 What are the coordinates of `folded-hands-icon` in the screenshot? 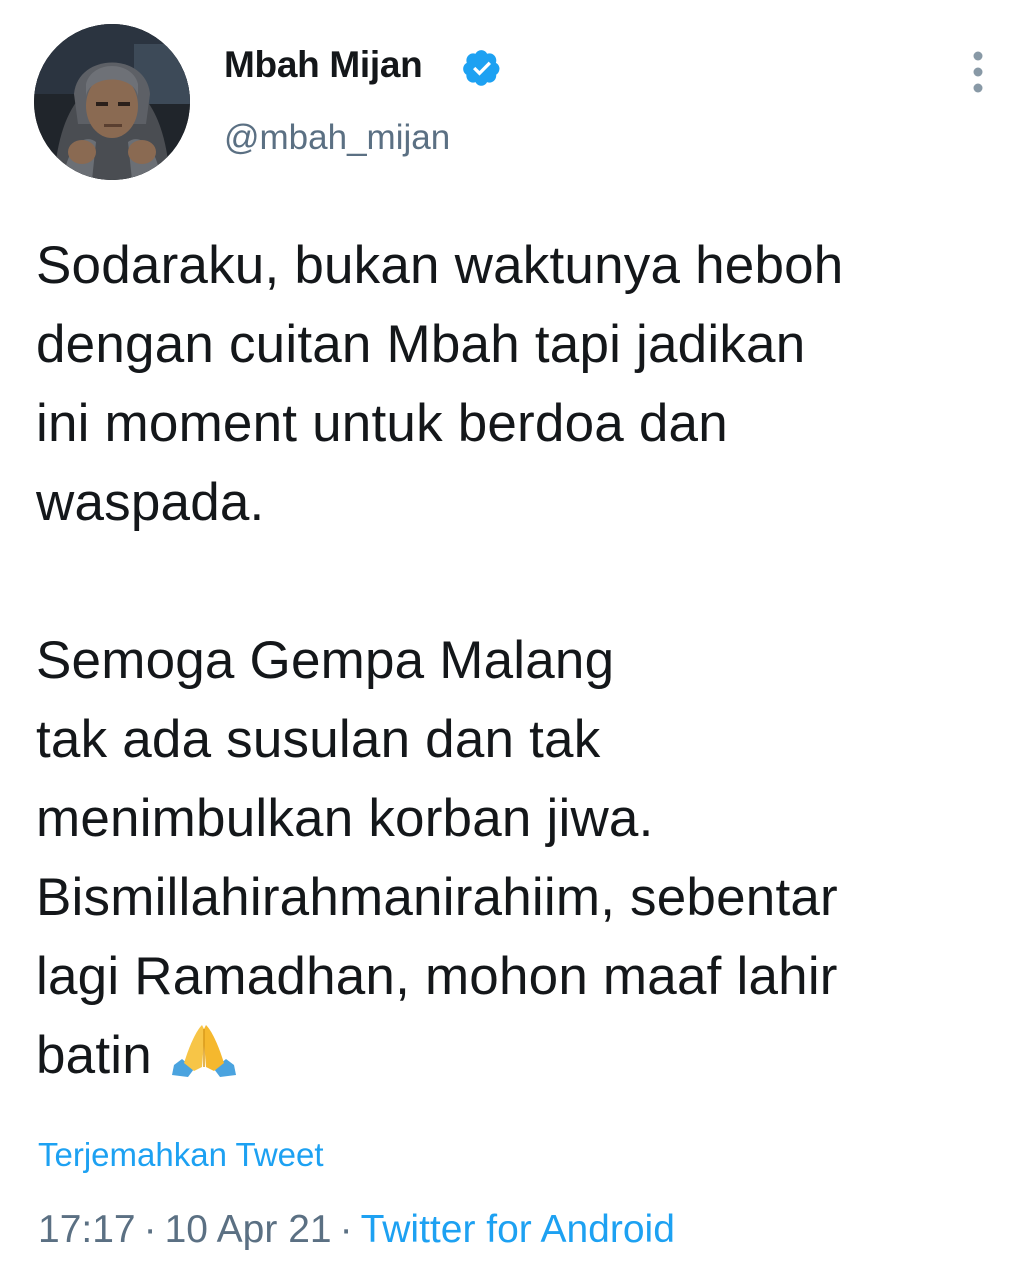 It's located at (204, 1049).